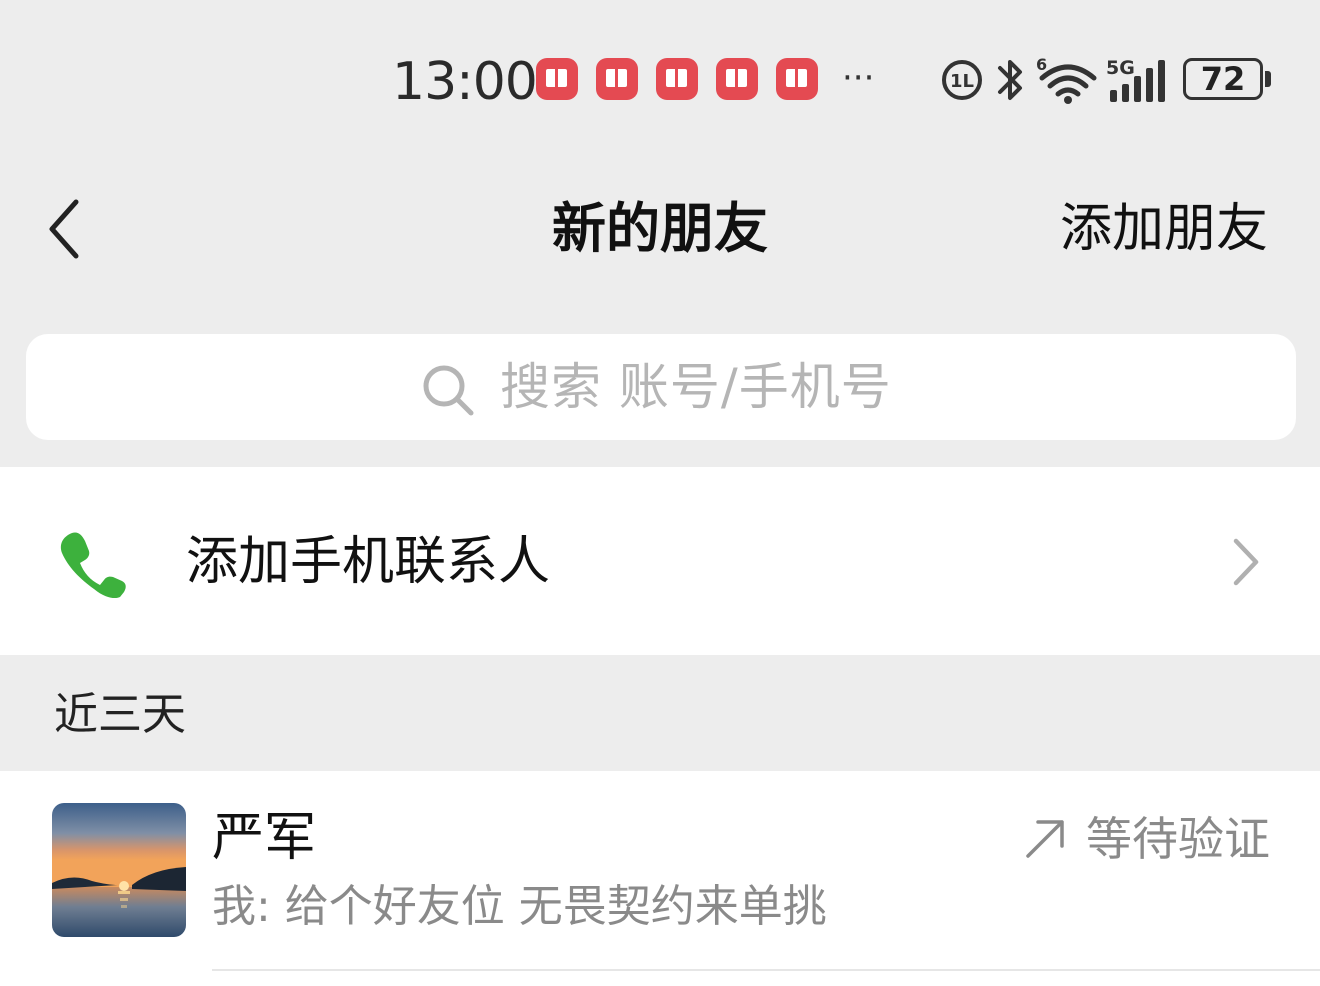  I want to click on battery-level: 72, so click(1223, 79).